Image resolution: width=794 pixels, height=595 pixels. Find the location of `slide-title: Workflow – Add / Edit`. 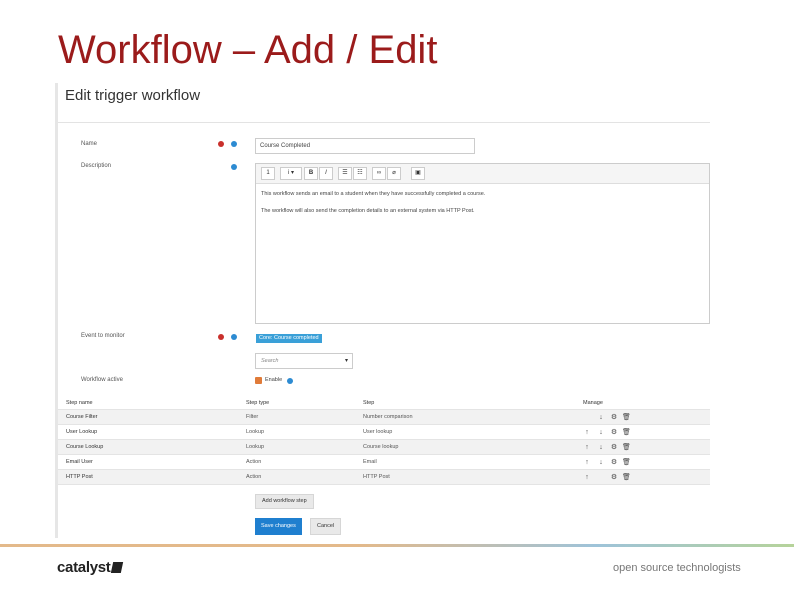

slide-title: Workflow – Add / Edit is located at coordinates (248, 50).